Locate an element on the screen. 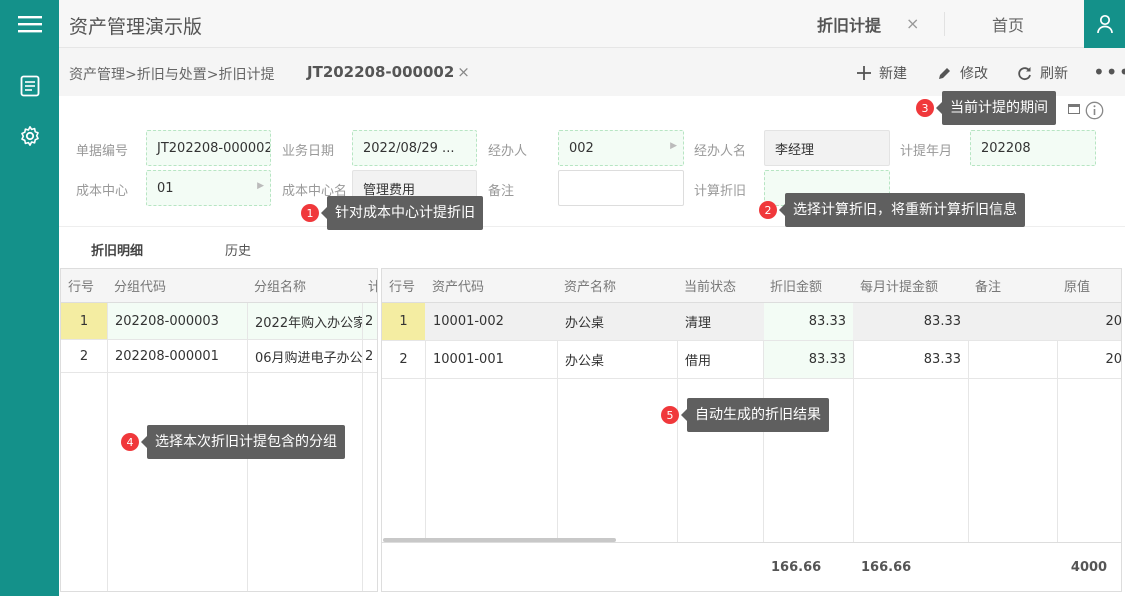  doc-no-label: 单据编号 is located at coordinates (102, 151).